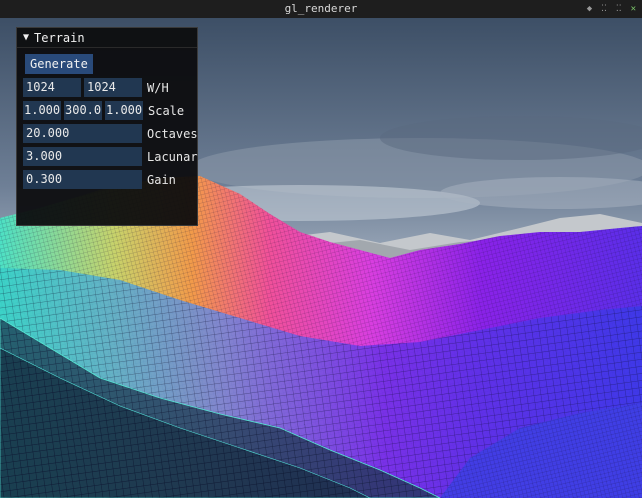 The width and height of the screenshot is (642, 498). What do you see at coordinates (589, 9) in the screenshot?
I see `pin-icon: ◆` at bounding box center [589, 9].